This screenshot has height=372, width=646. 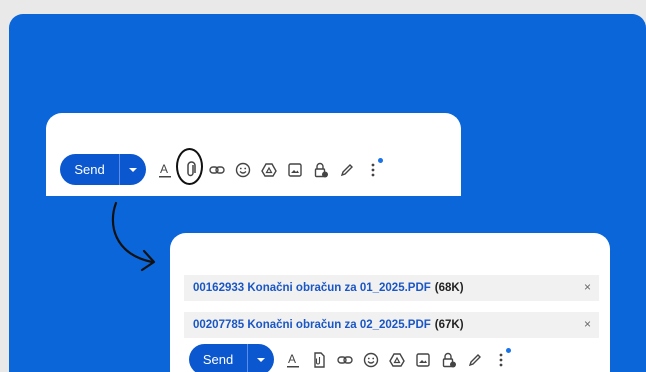 I want to click on attach-icon, so click(x=191, y=170).